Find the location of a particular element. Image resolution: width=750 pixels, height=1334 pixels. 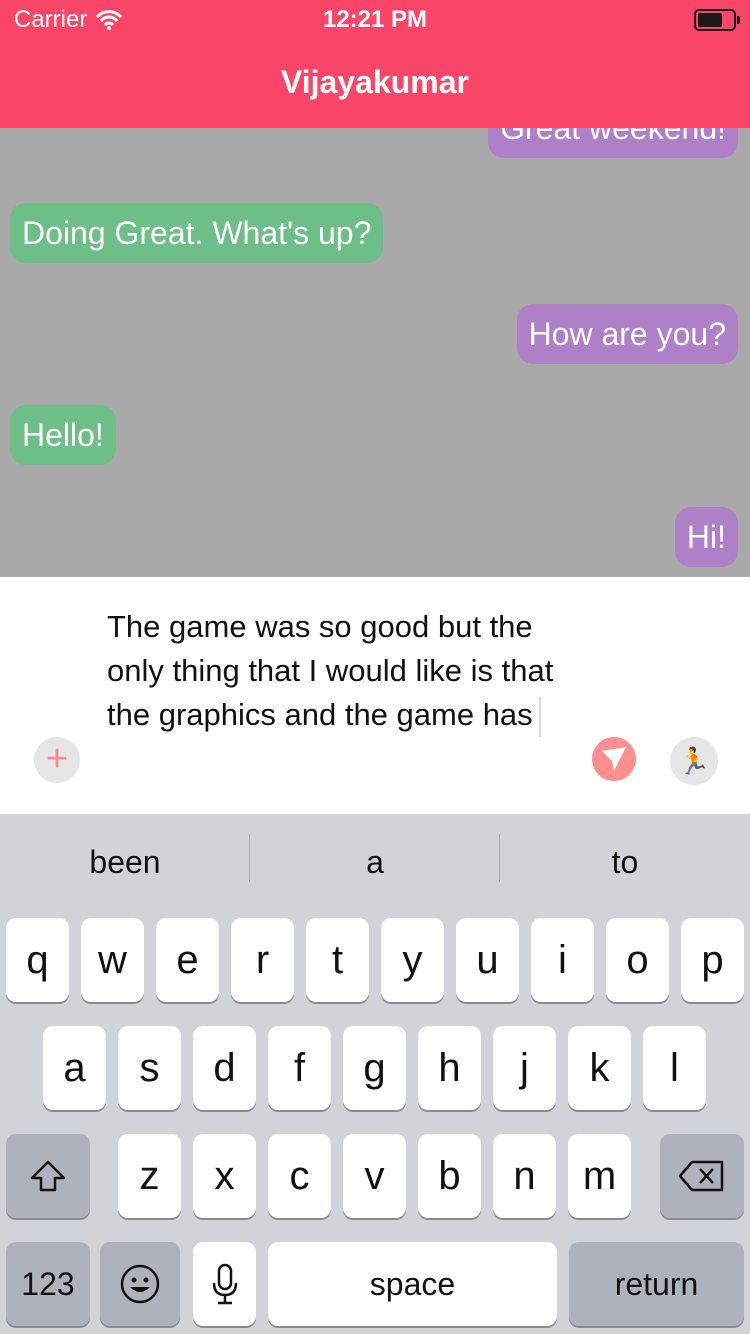

key-t: t is located at coordinates (337, 960).